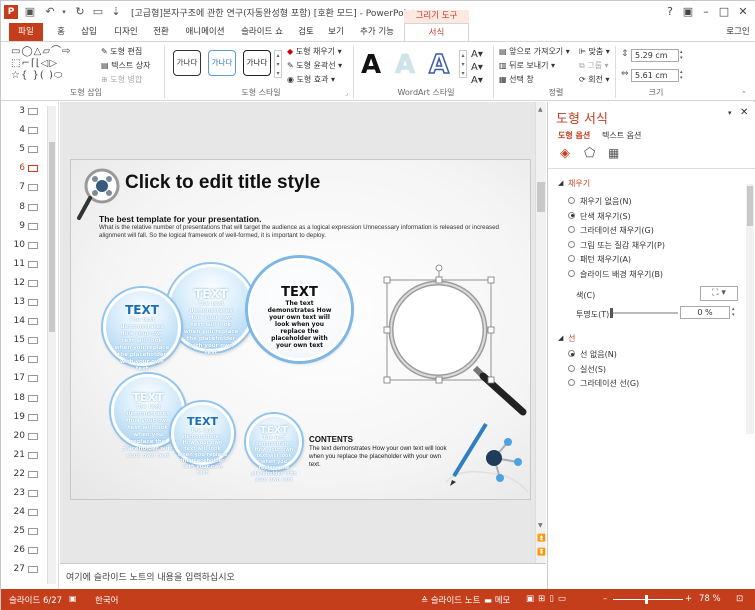 This screenshot has height=610, width=755. Describe the element at coordinates (594, 51) in the screenshot. I see `align-button: ⊫ 맞춤 ▾` at that location.